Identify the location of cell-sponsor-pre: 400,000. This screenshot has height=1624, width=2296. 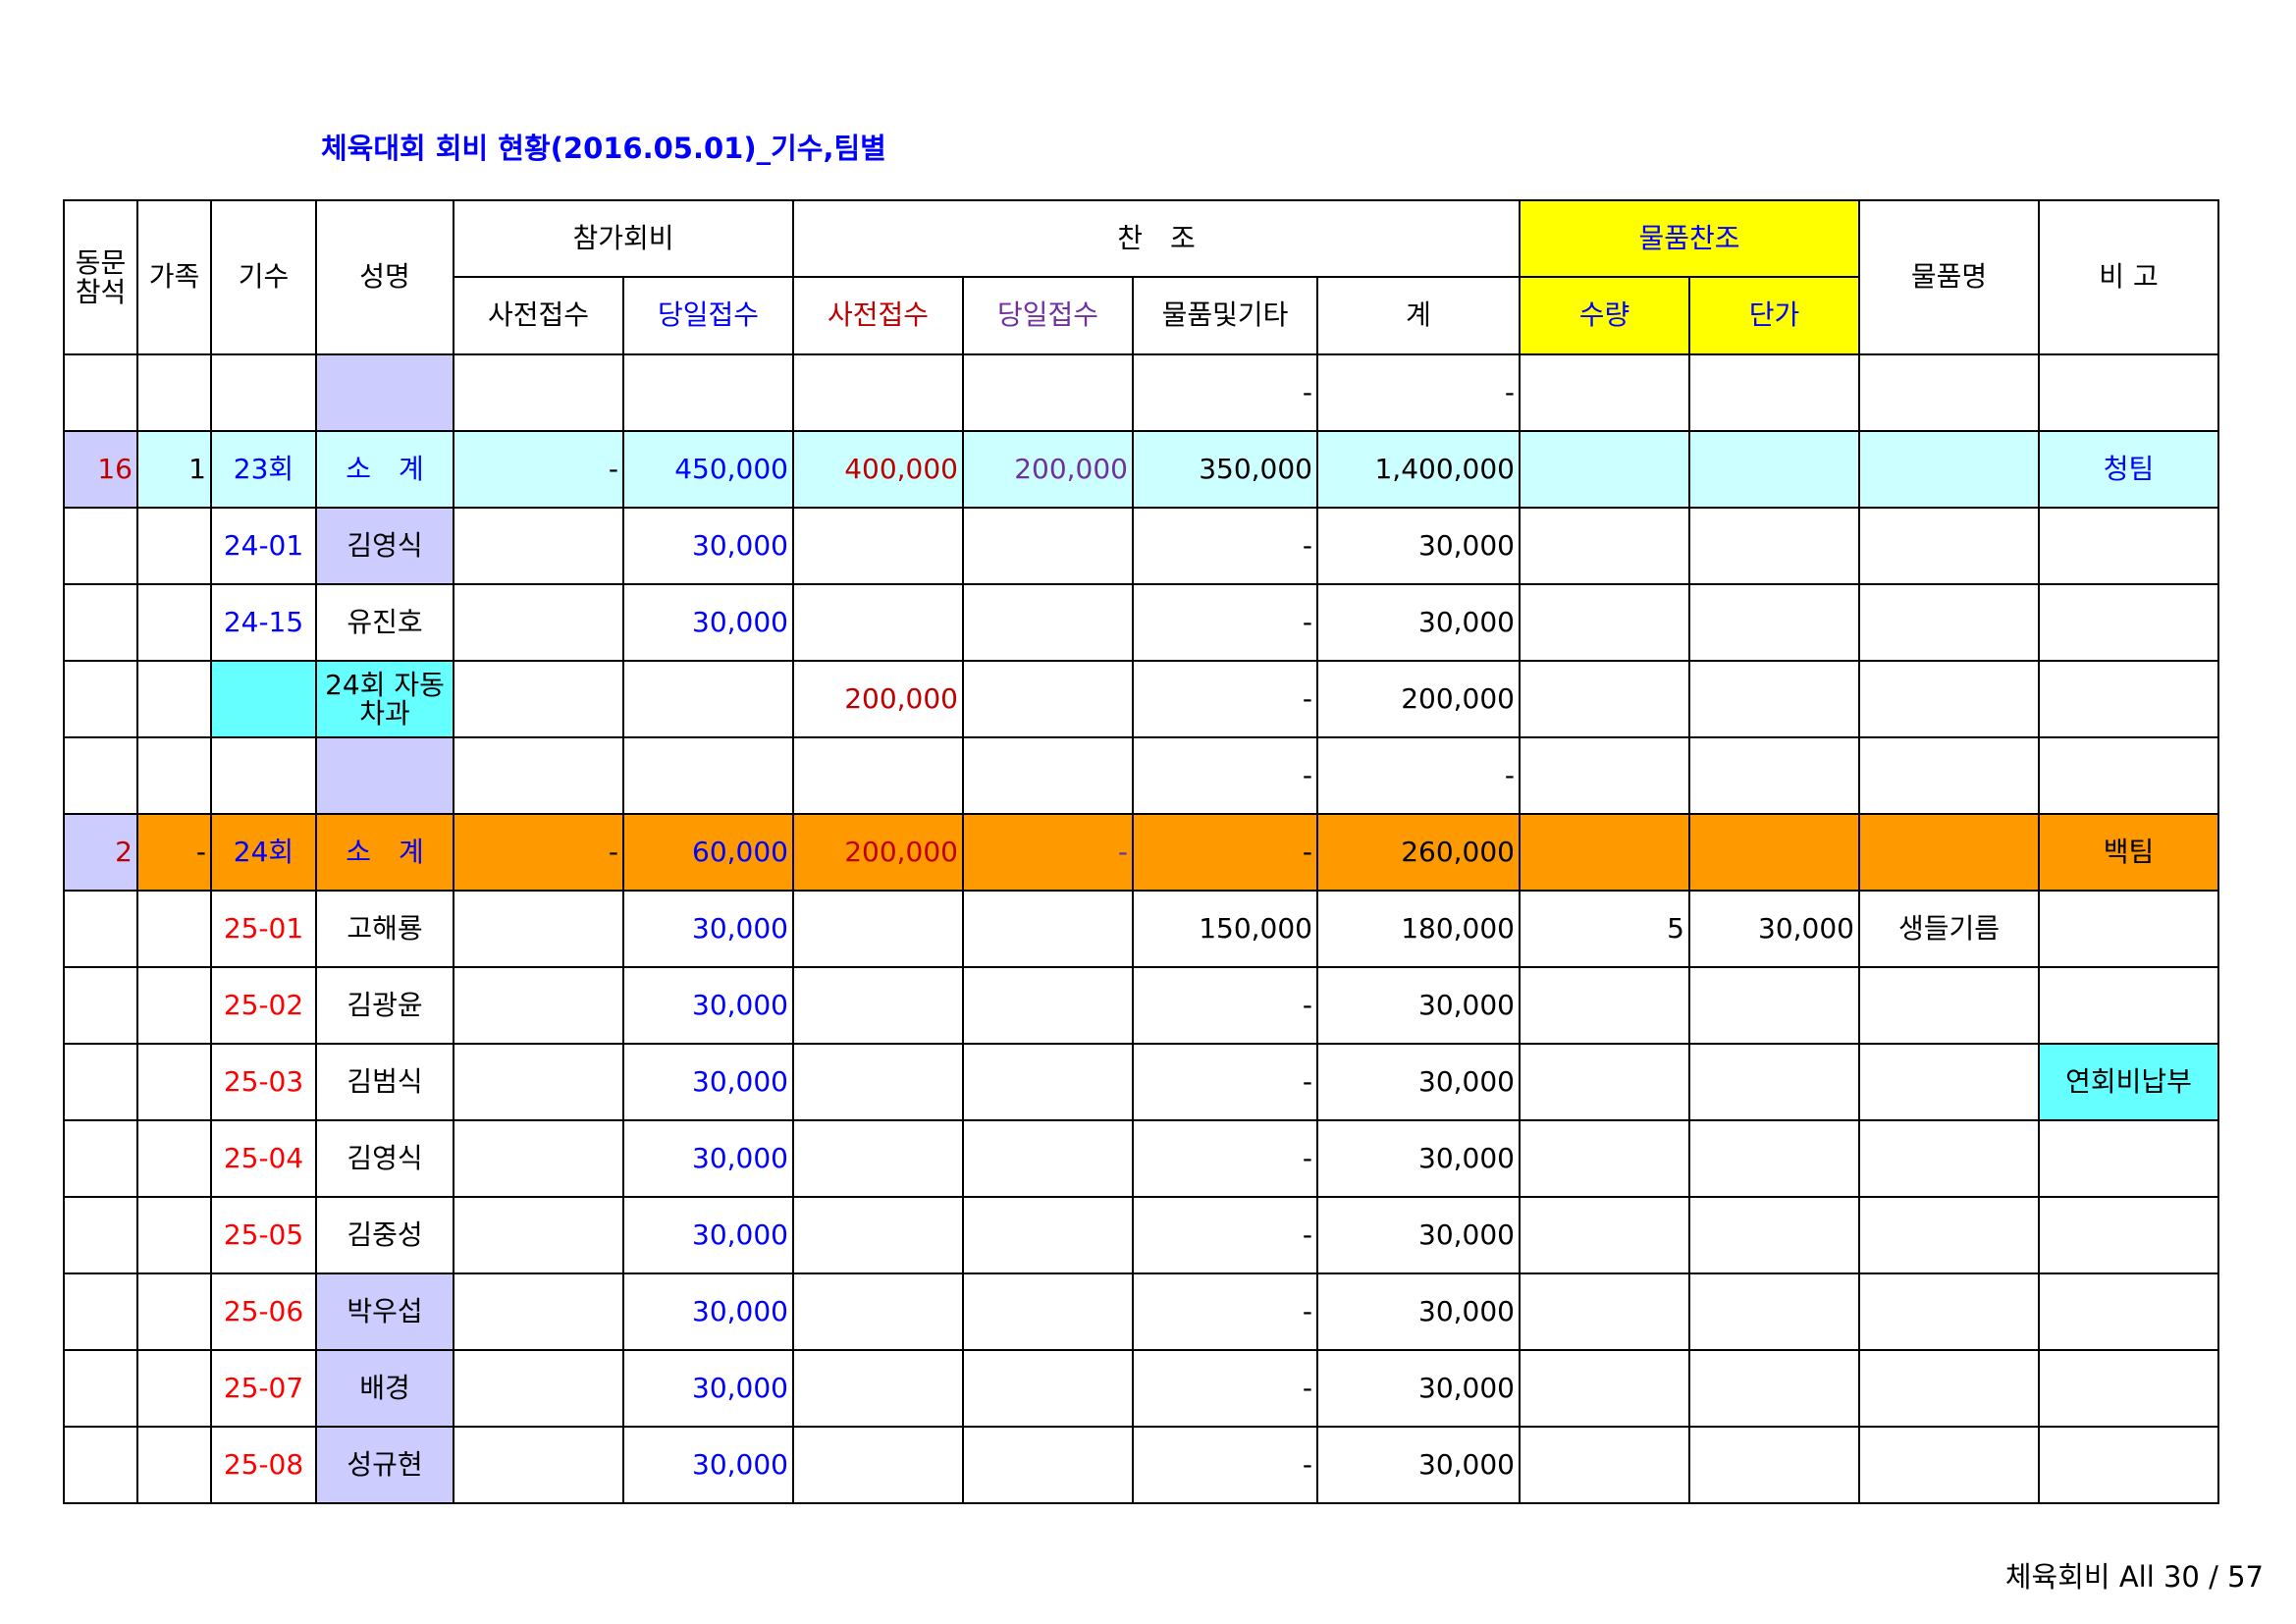
(878, 469).